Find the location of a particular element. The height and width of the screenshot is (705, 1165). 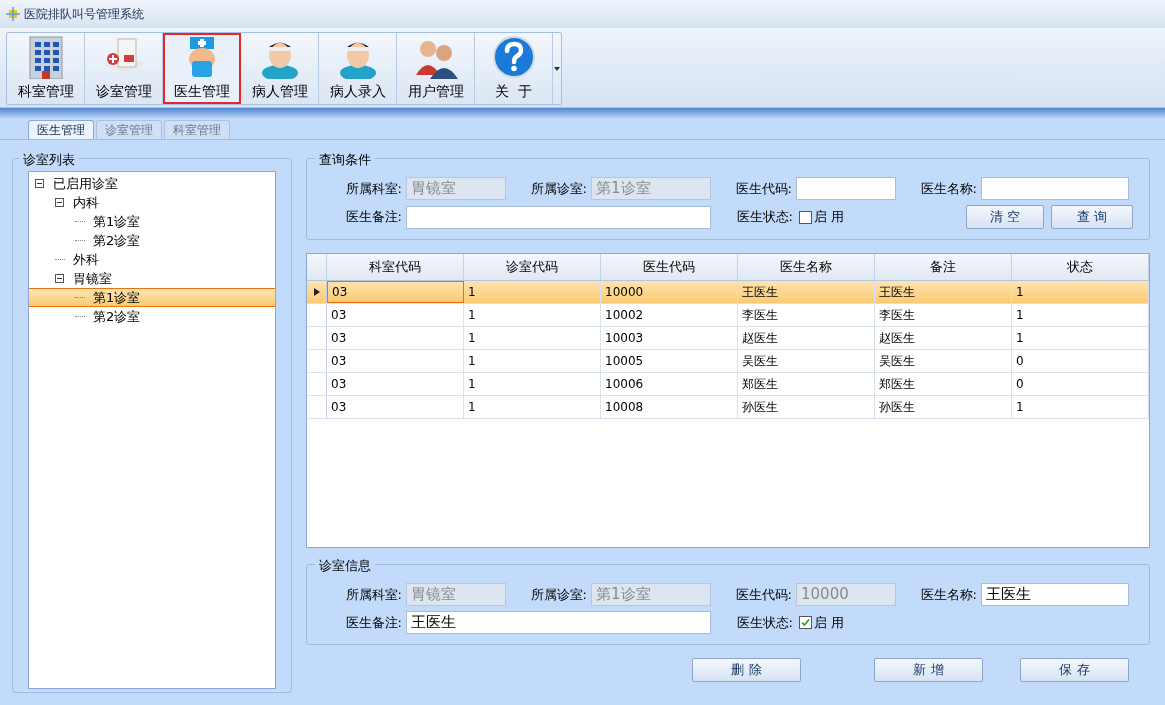

table-row: 03 1 10000 王医生 王医生 1 is located at coordinates (728, 292).